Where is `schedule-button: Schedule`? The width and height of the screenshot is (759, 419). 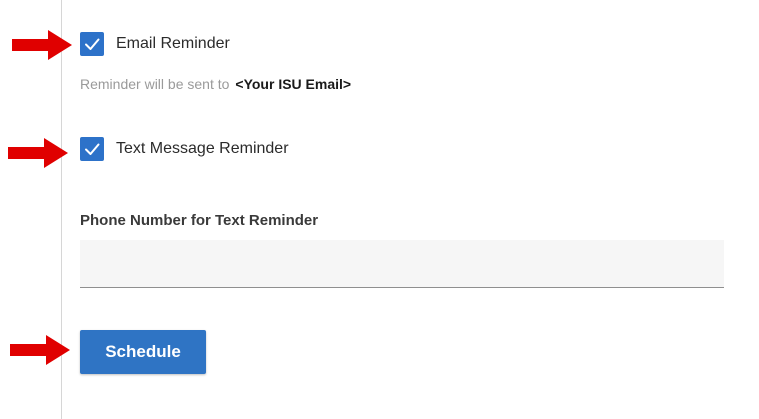
schedule-button: Schedule is located at coordinates (143, 352).